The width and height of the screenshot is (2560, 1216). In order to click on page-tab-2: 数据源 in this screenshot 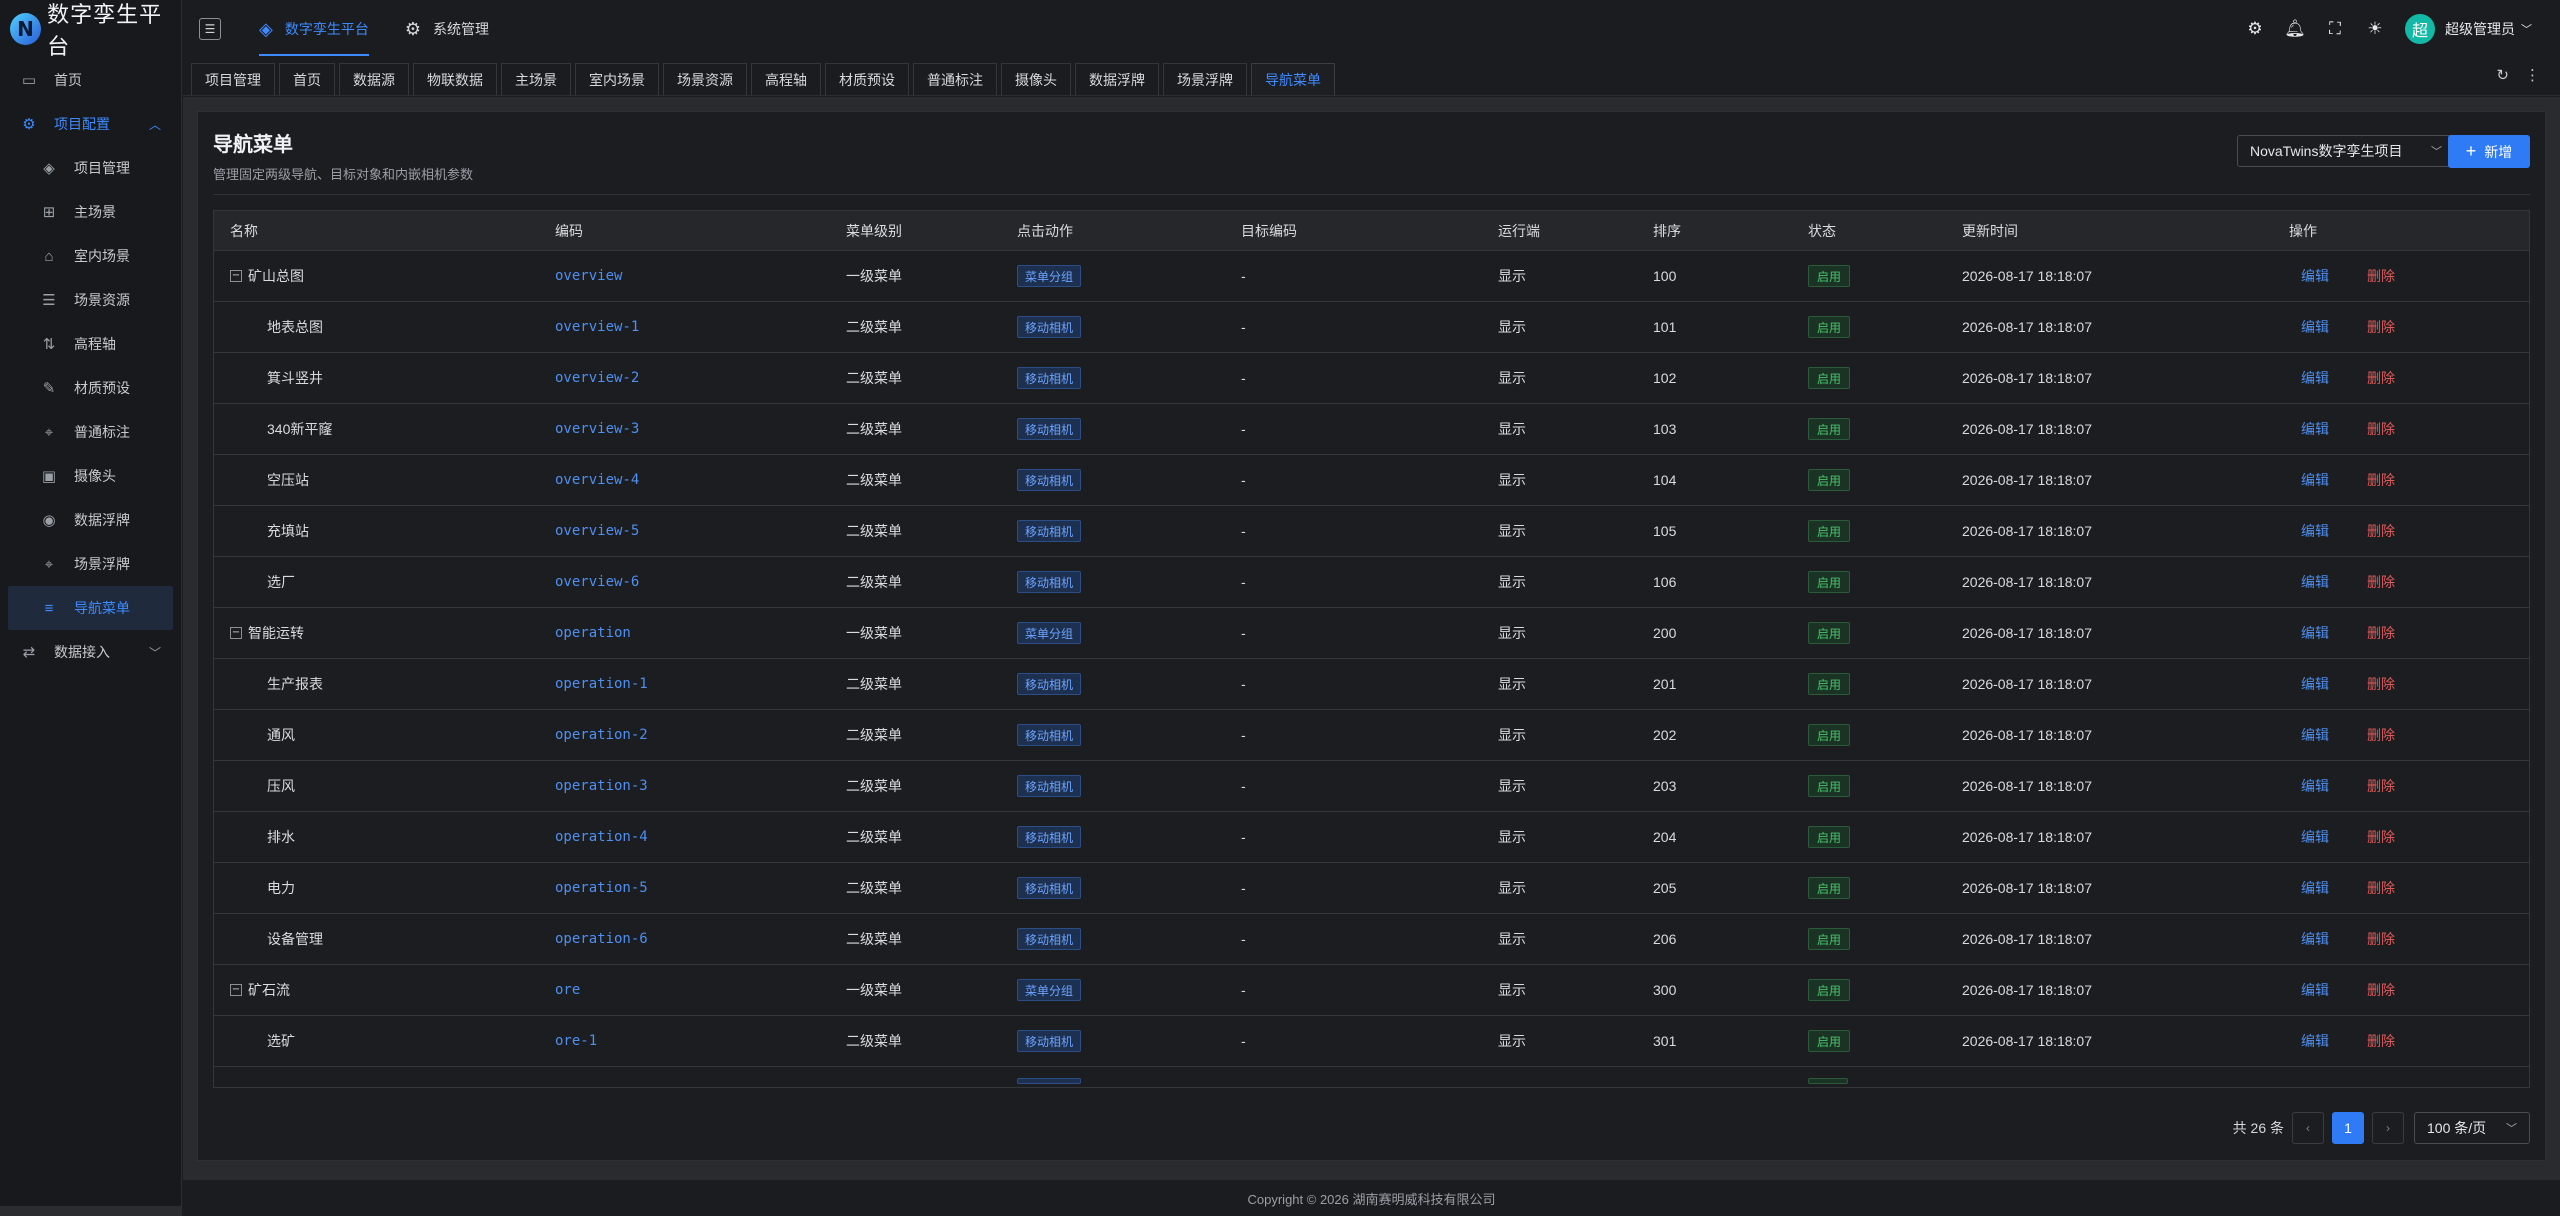, I will do `click(374, 79)`.